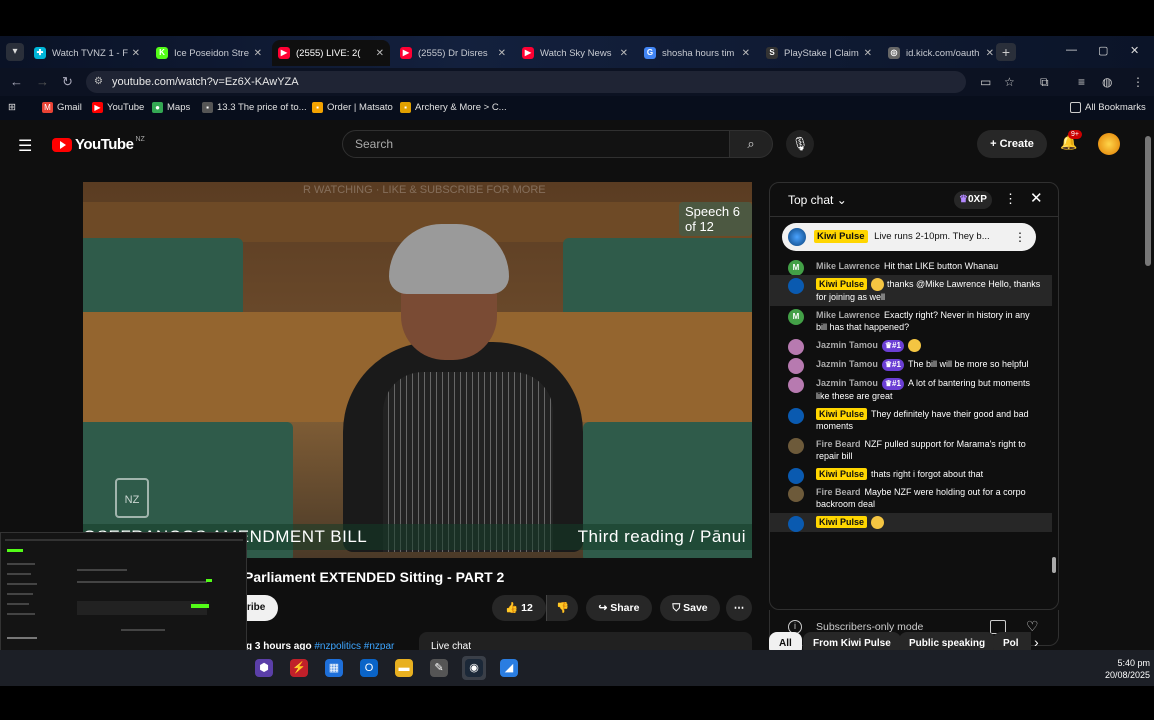 The width and height of the screenshot is (1154, 720). Describe the element at coordinates (209, 580) in the screenshot. I see `toggle` at that location.